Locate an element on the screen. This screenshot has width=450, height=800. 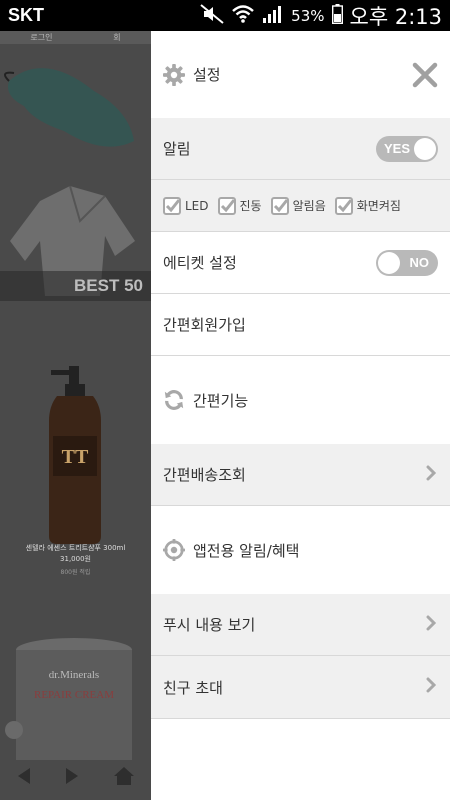
checkbox-screen-on-label: 화면켜짐 is located at coordinates (378, 206).